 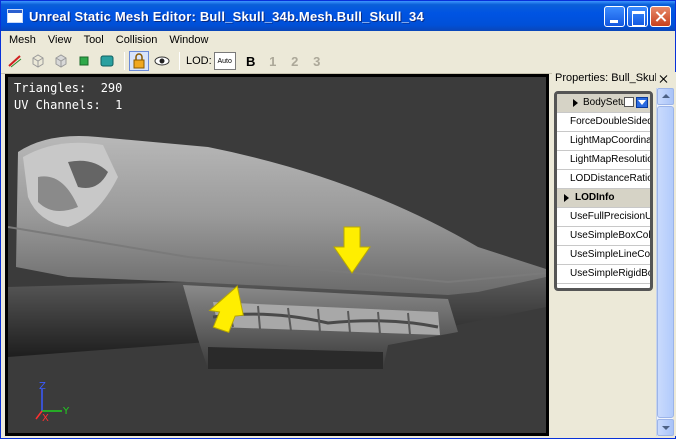 What do you see at coordinates (42, 386) in the screenshot?
I see `axis-z-label: Z` at bounding box center [42, 386].